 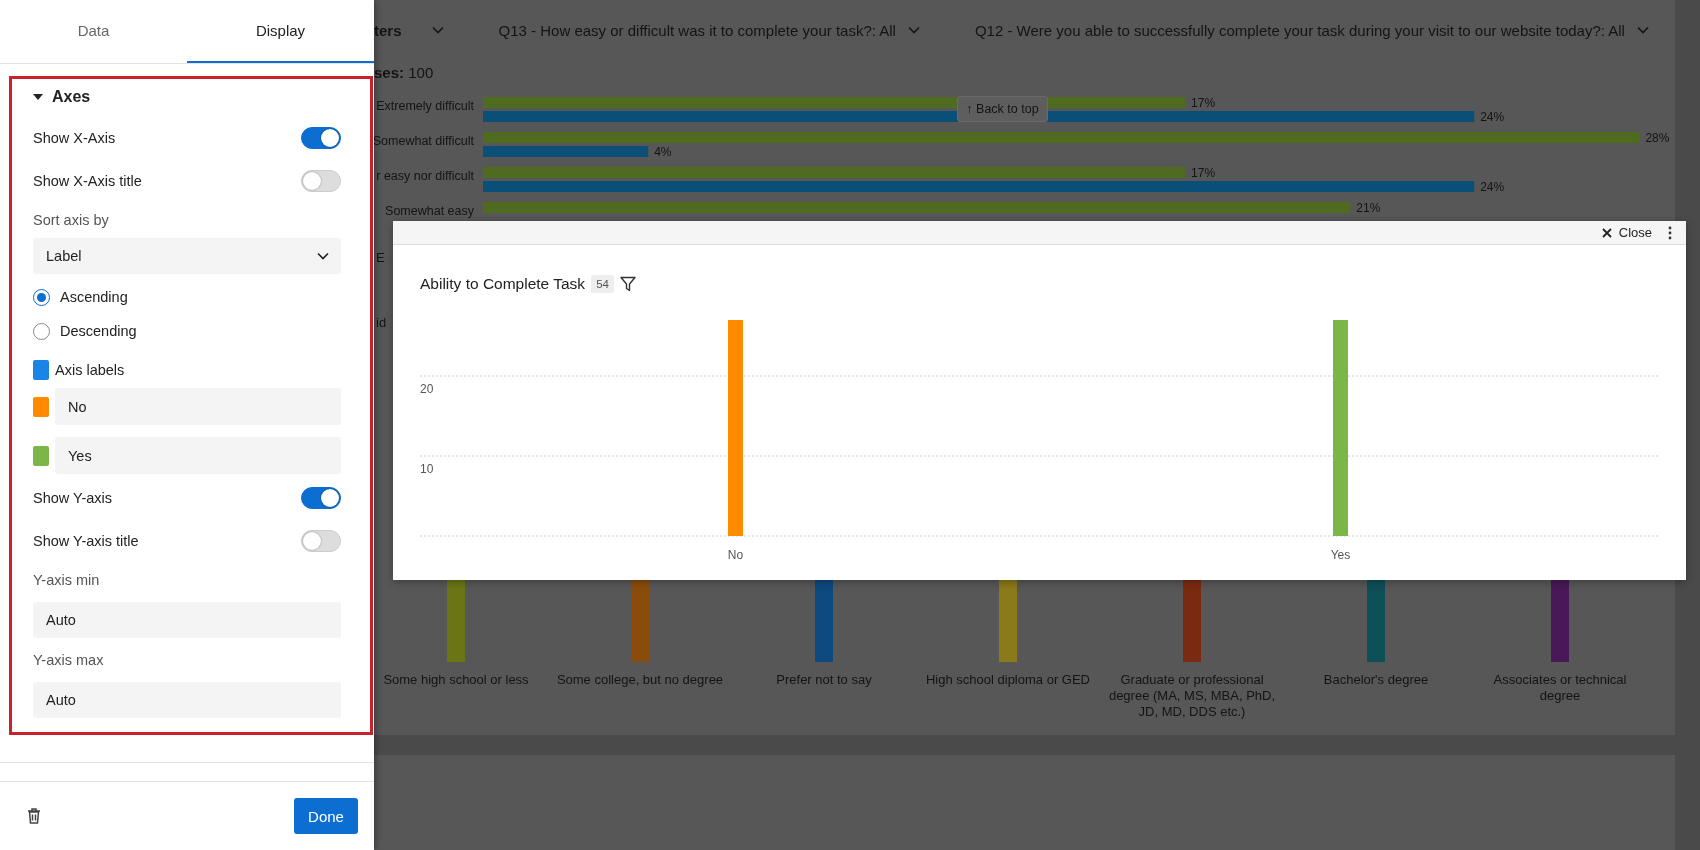 I want to click on data-label: 4%, so click(x=663, y=152).